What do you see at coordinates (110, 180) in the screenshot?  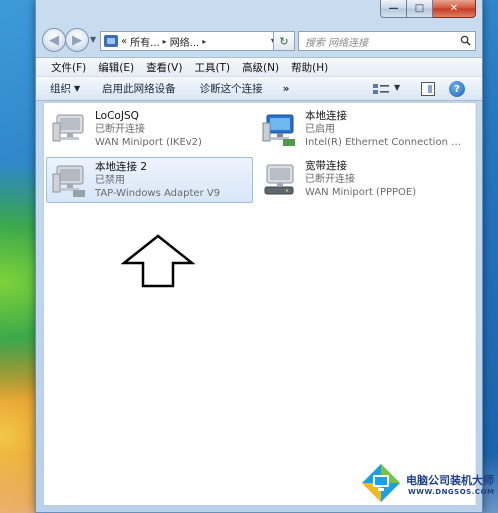 I see `connection-status: 已禁用` at bounding box center [110, 180].